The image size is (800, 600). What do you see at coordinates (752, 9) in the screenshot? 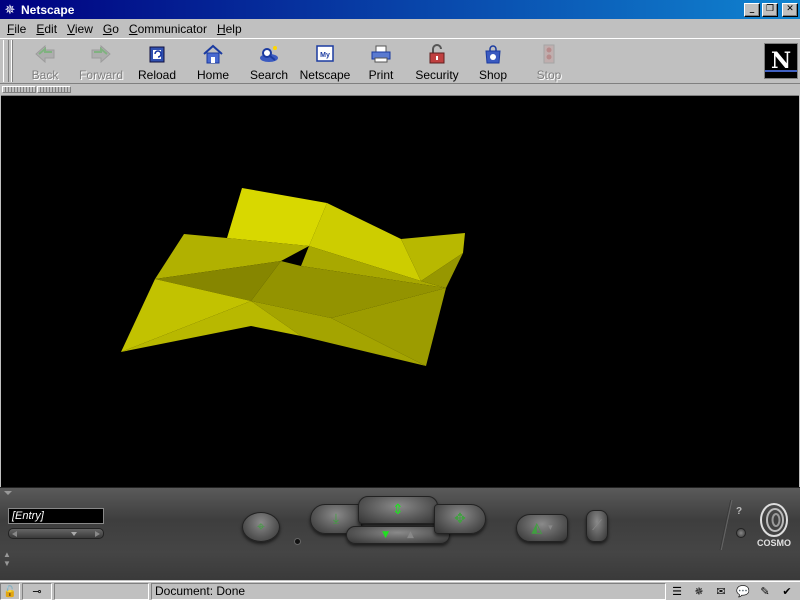
I see `minimize-button: _` at bounding box center [752, 9].